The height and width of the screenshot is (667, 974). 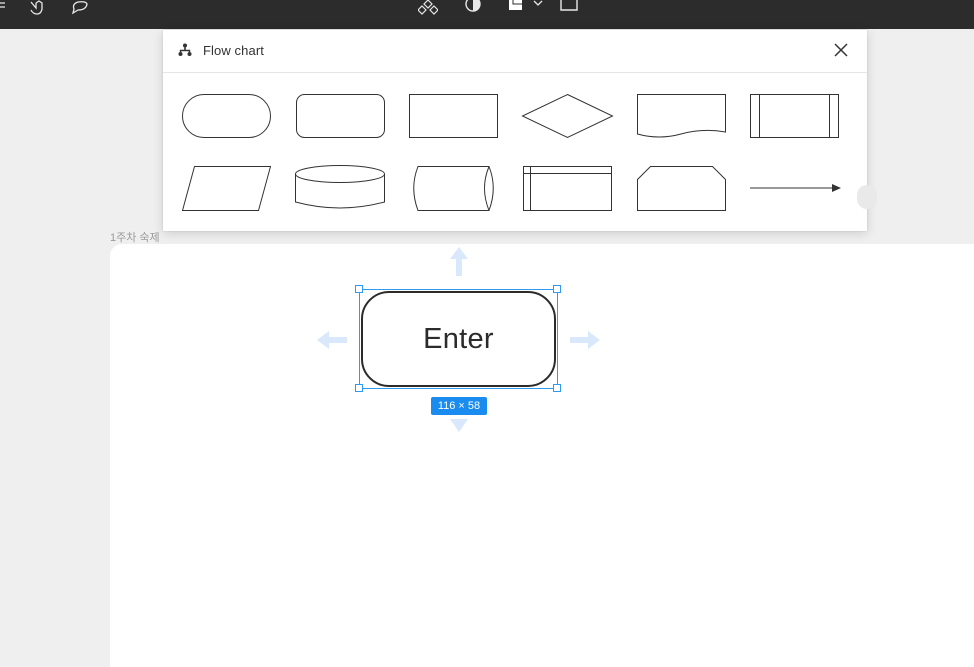 What do you see at coordinates (135, 237) in the screenshot?
I see `frame-label: 1주차 숙제` at bounding box center [135, 237].